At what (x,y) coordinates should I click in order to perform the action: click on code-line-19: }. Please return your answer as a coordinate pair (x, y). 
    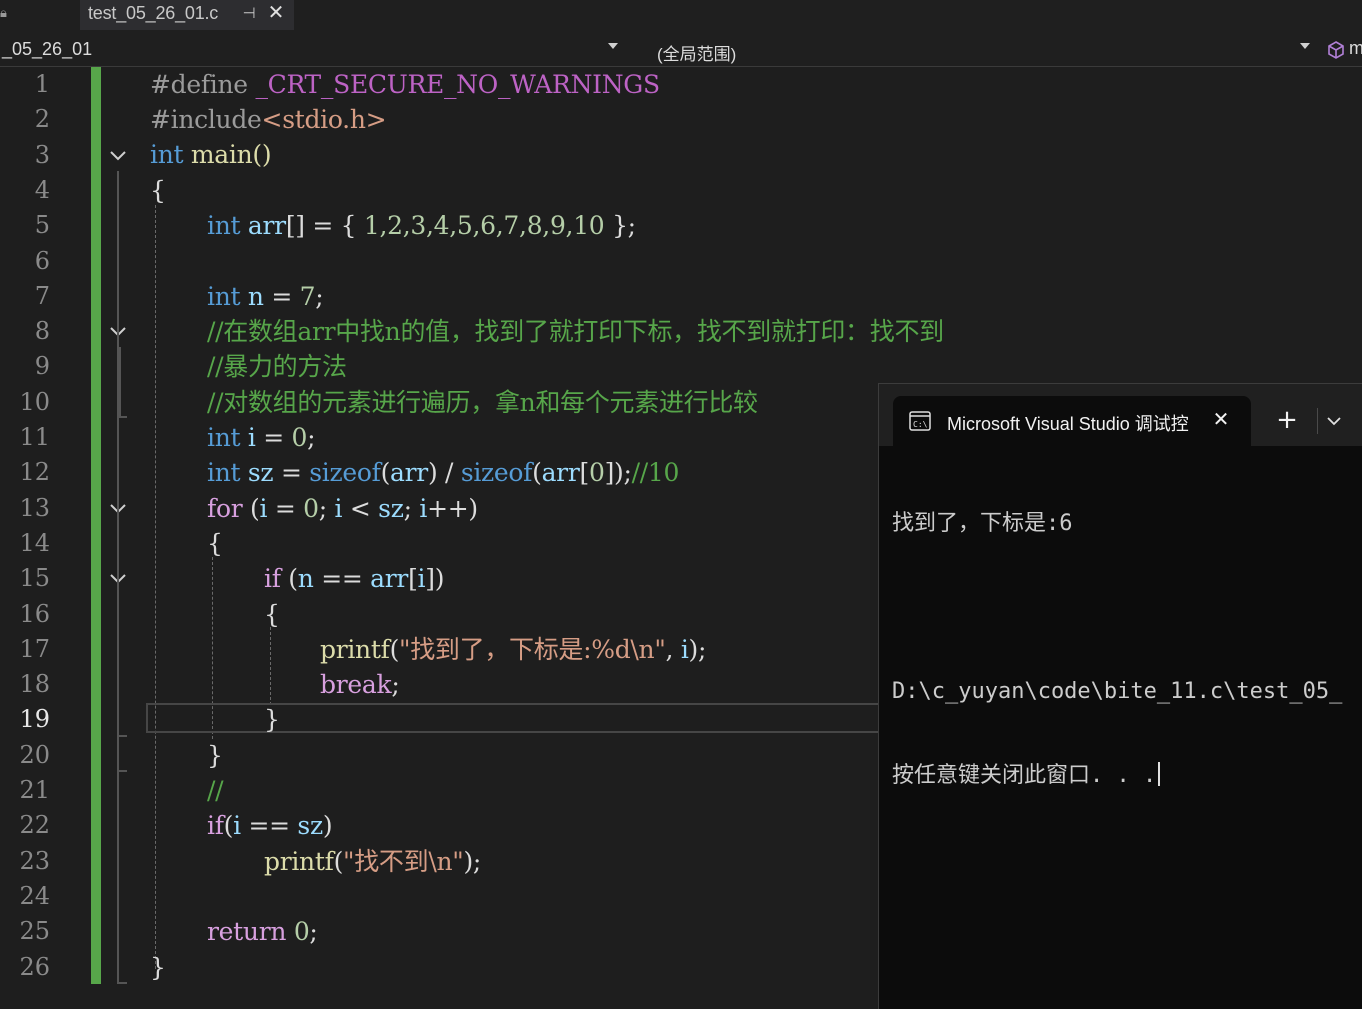
    Looking at the image, I should click on (272, 719).